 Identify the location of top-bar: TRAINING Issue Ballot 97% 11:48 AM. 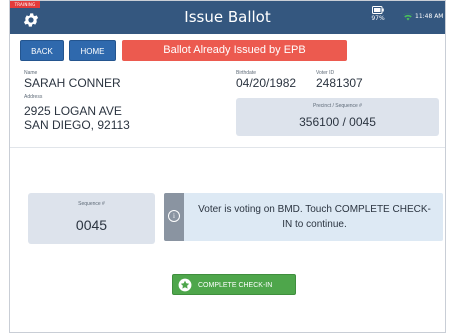
(227, 17).